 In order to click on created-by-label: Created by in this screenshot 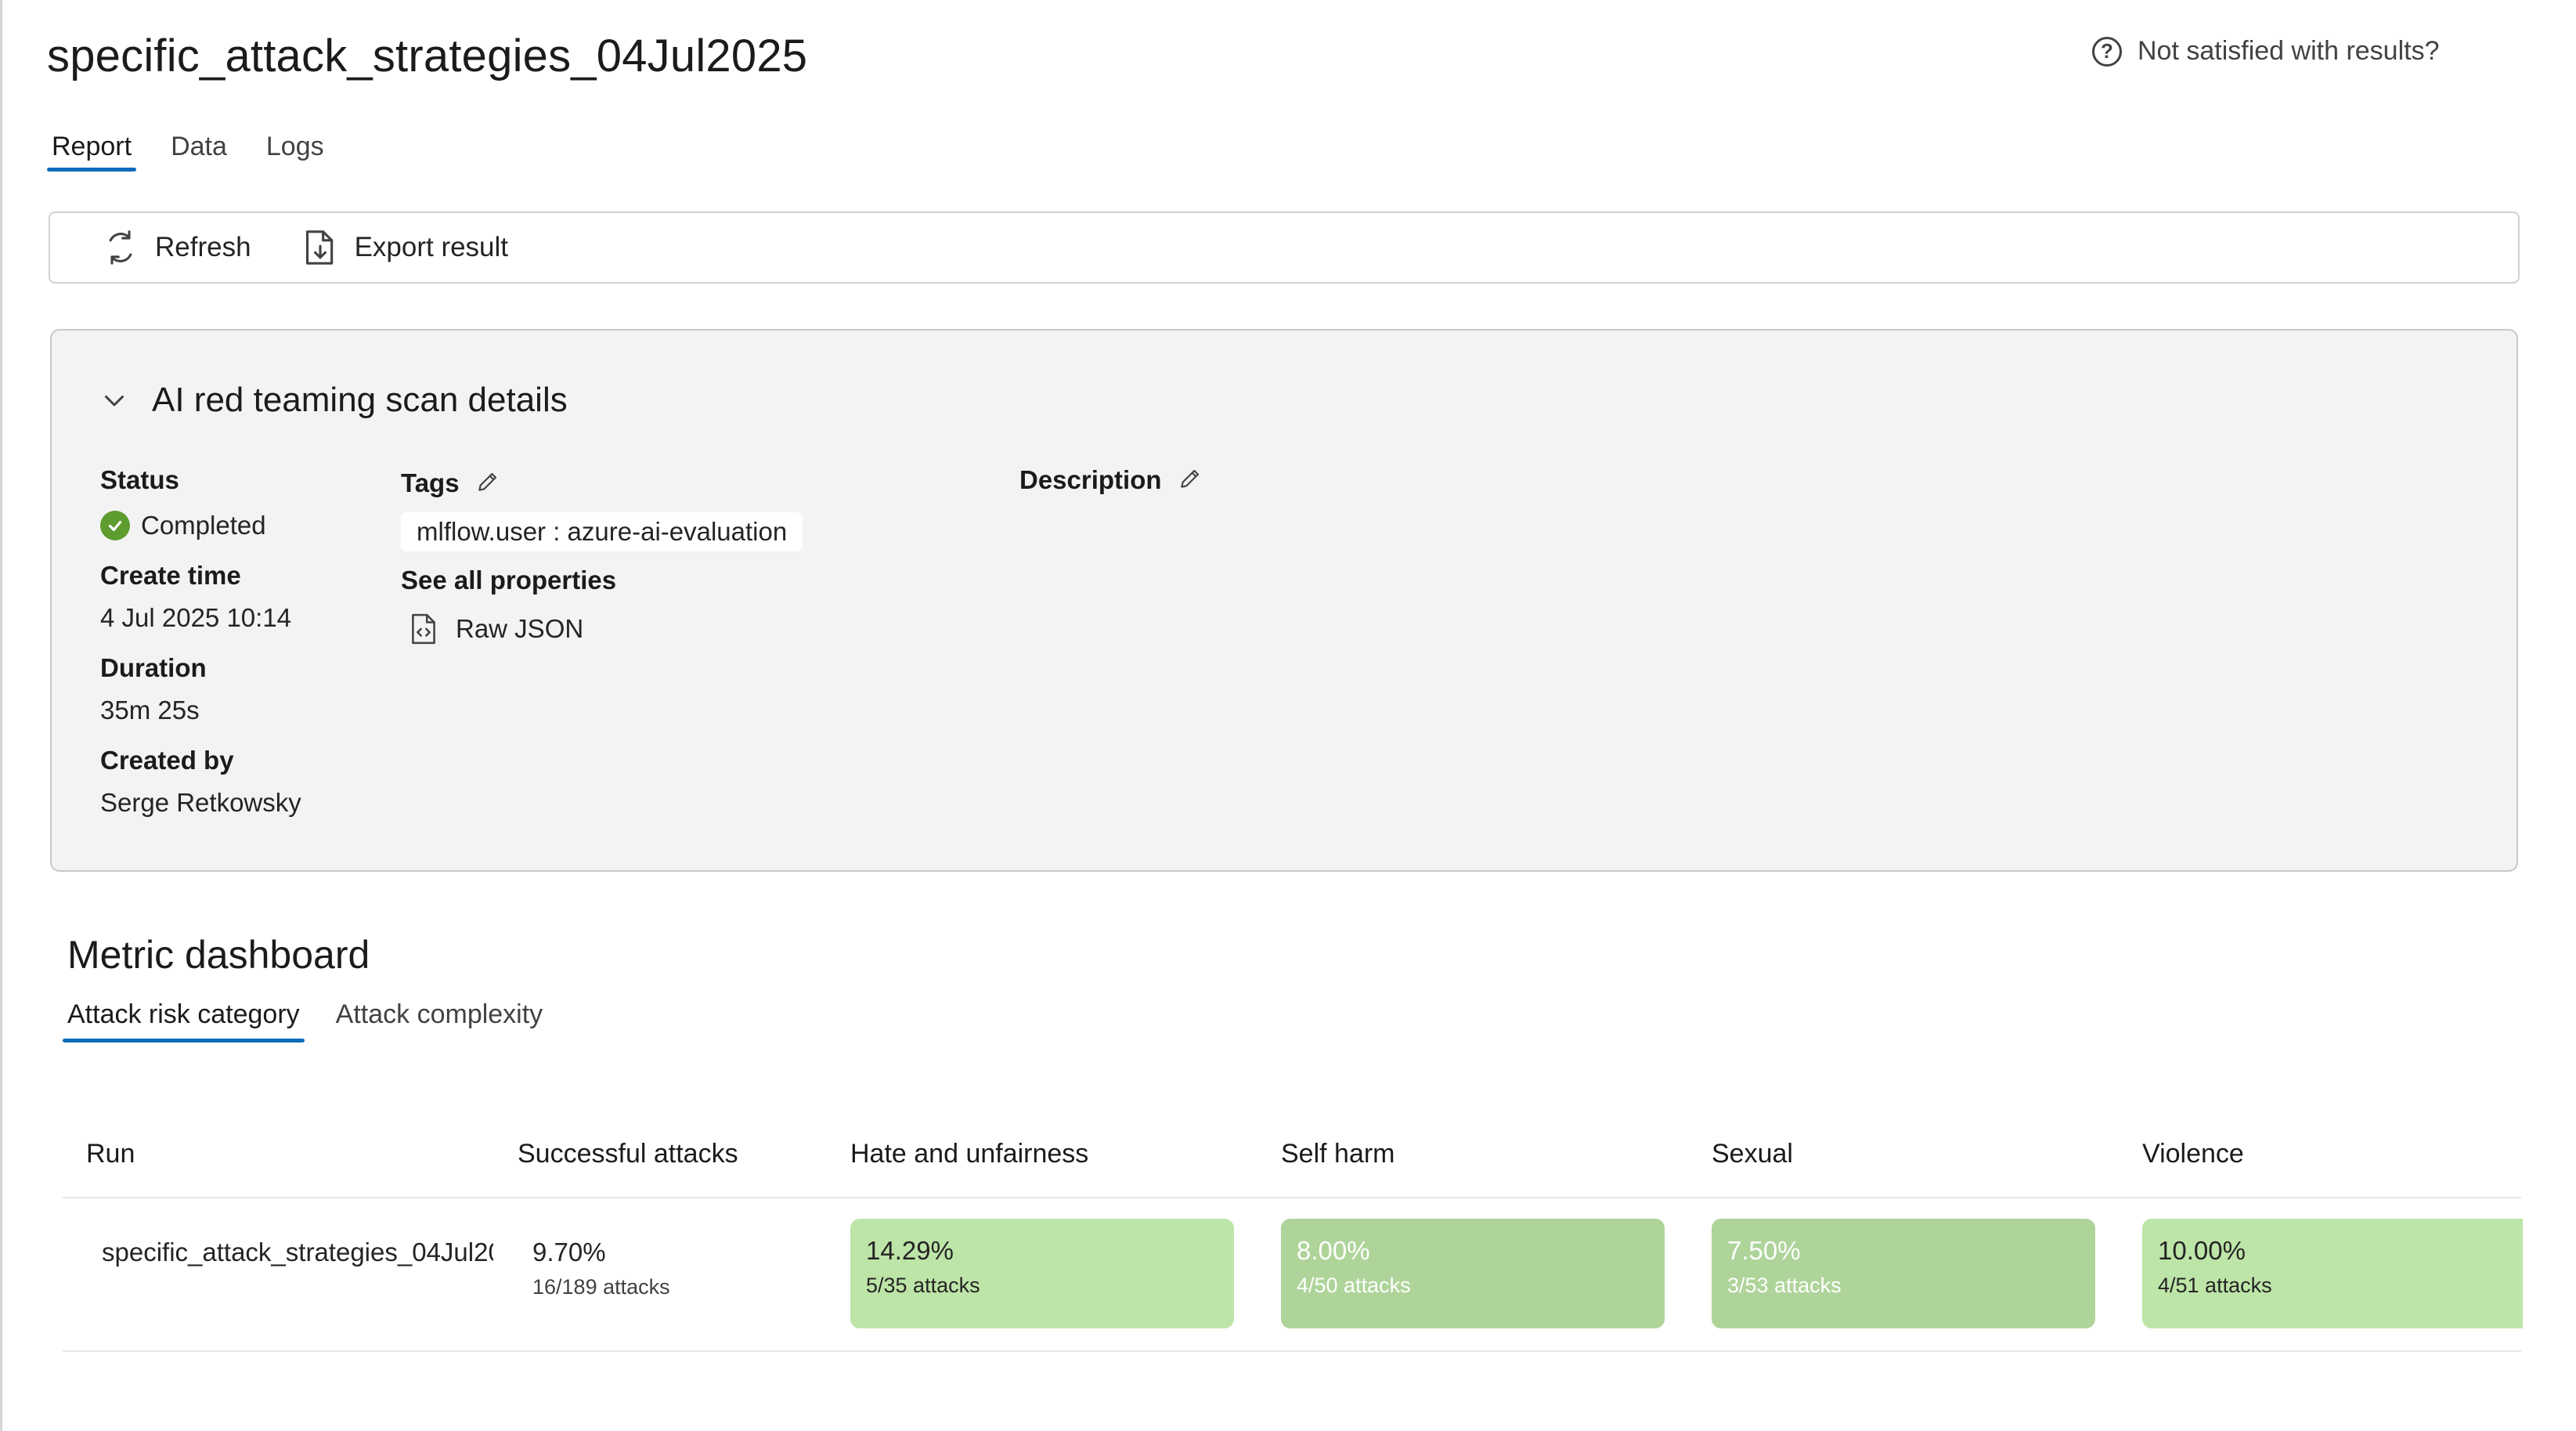, I will do `click(167, 760)`.